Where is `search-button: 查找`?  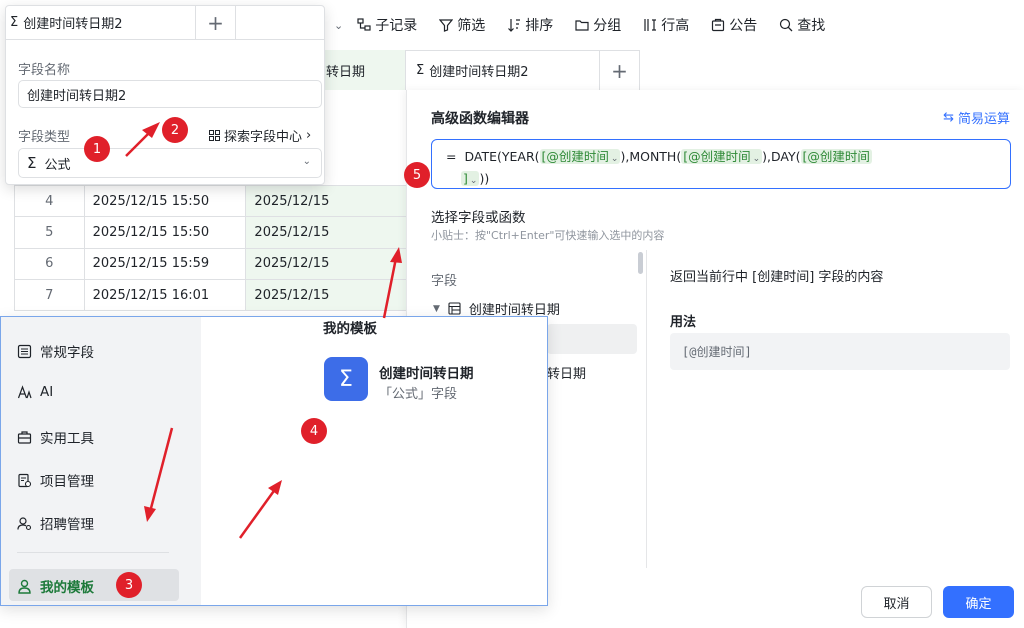 search-button: 查找 is located at coordinates (802, 25).